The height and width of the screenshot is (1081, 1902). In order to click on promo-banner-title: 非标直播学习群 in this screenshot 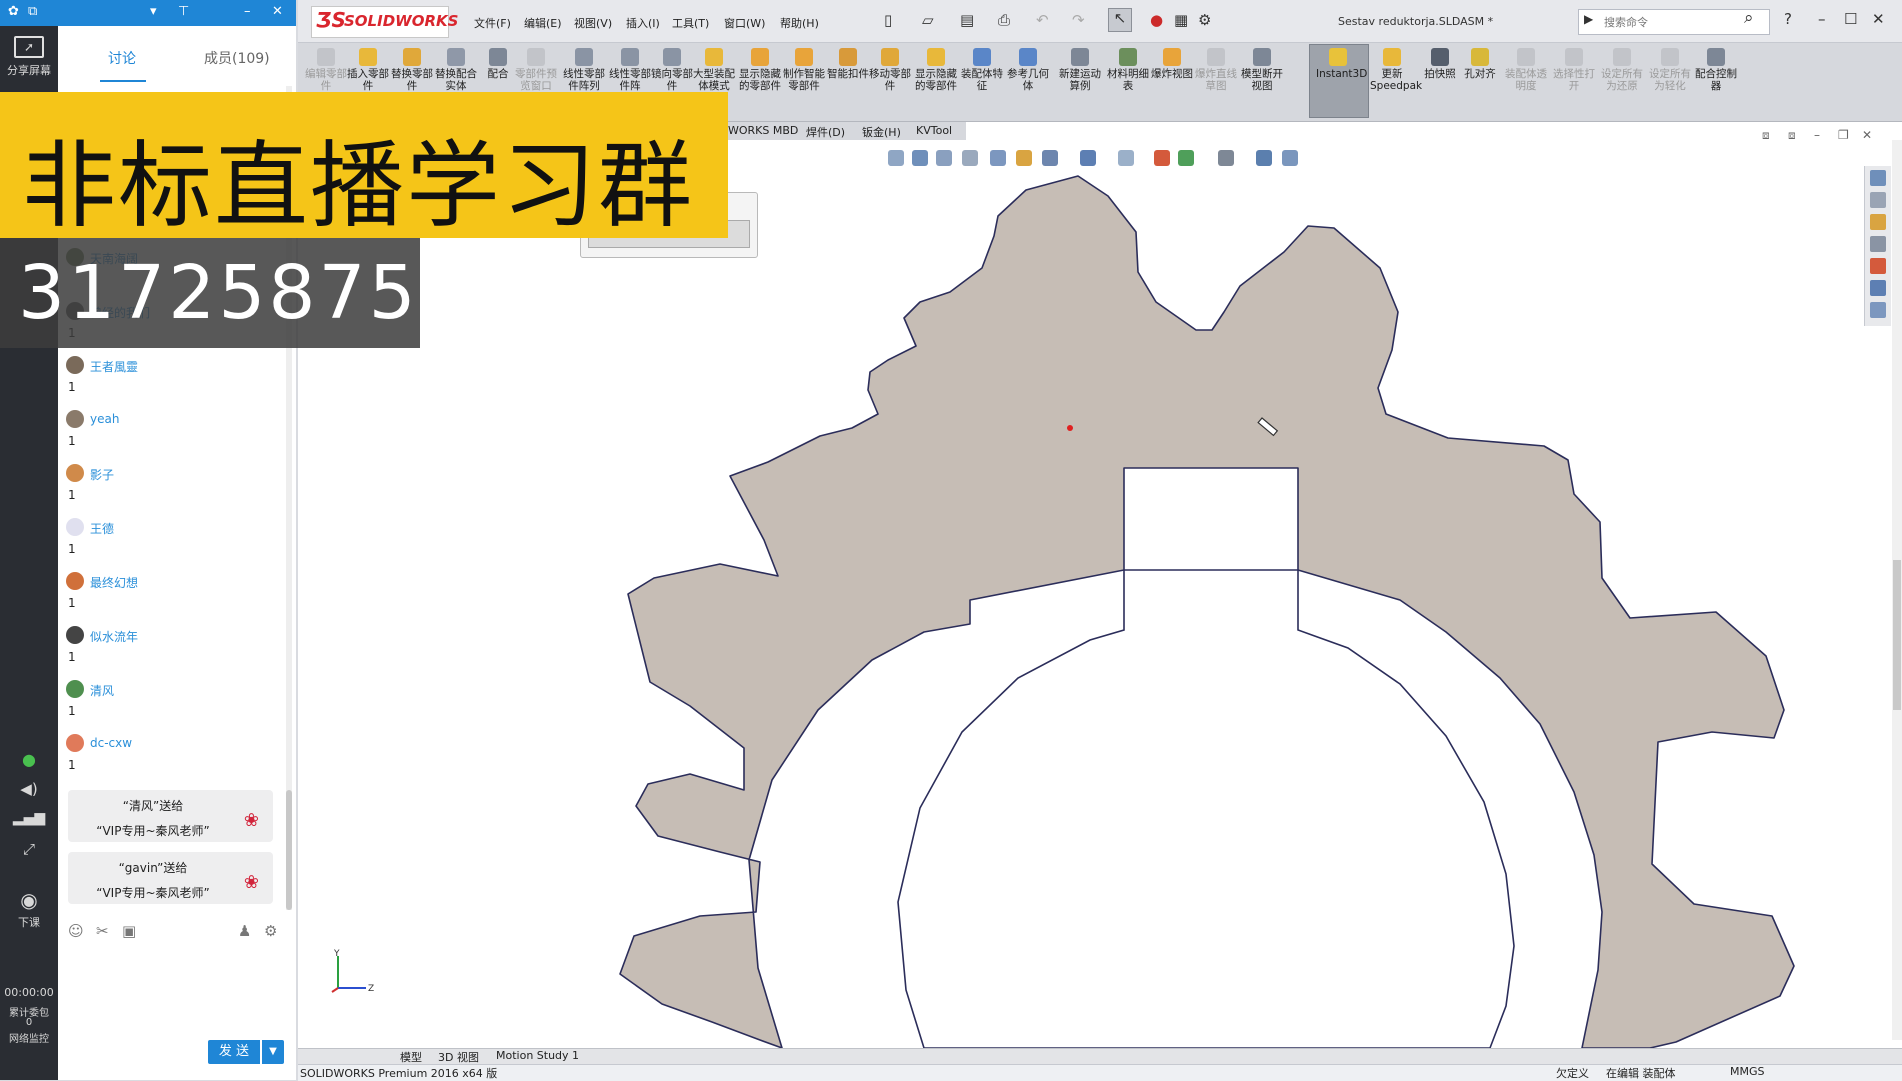, I will do `click(358, 186)`.